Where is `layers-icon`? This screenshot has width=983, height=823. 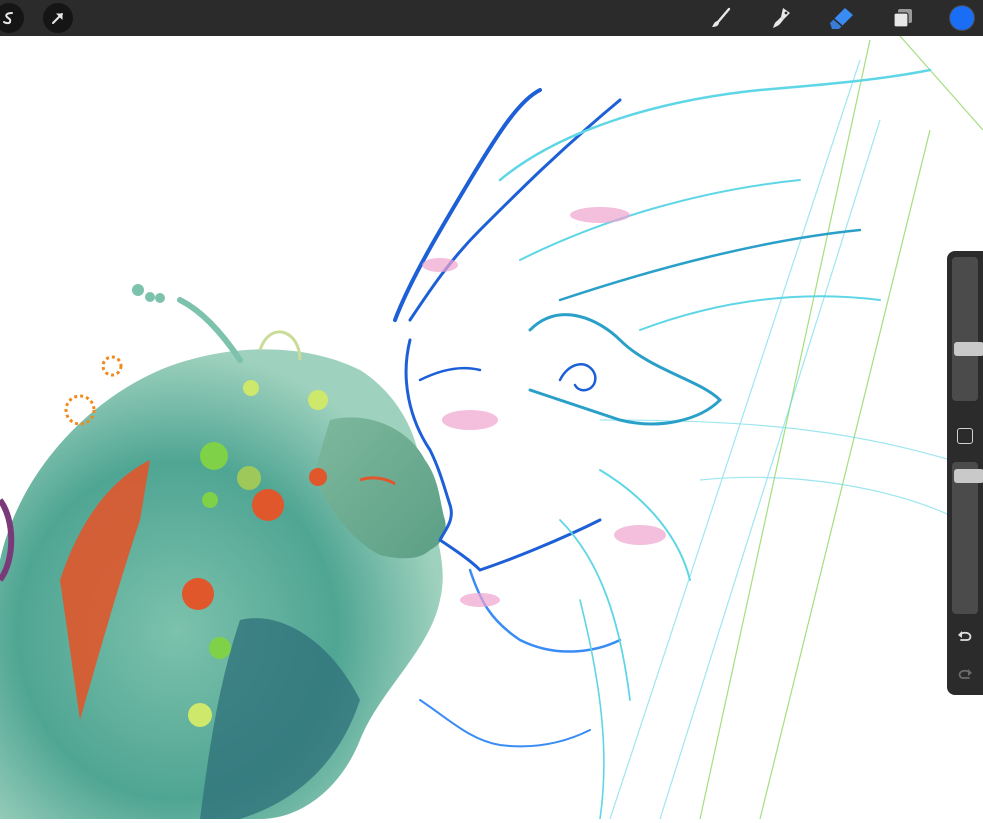
layers-icon is located at coordinates (902, 18).